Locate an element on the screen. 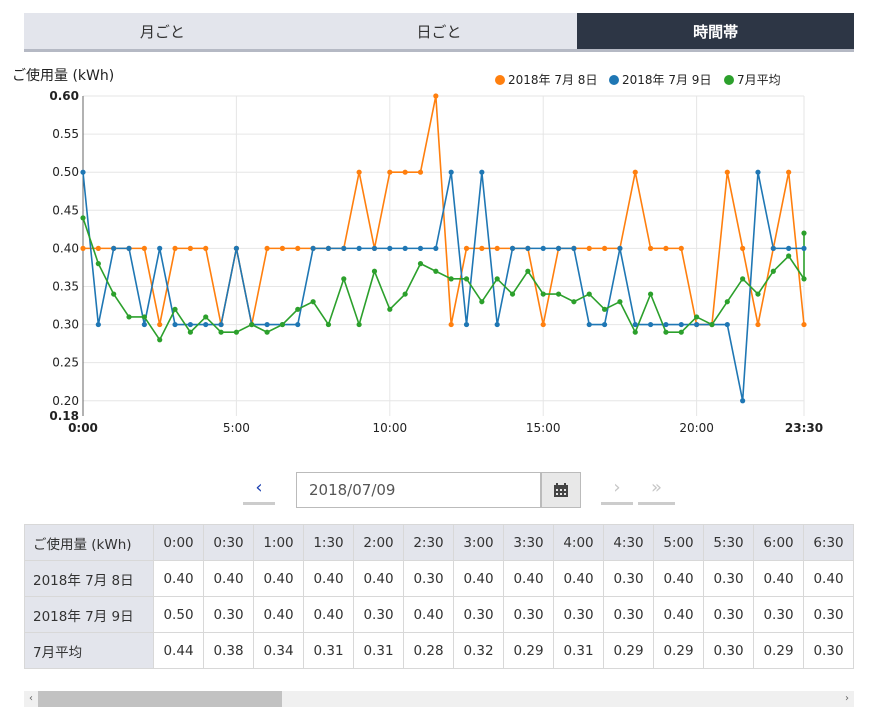  tab-daily: 日ごと is located at coordinates (439, 31).